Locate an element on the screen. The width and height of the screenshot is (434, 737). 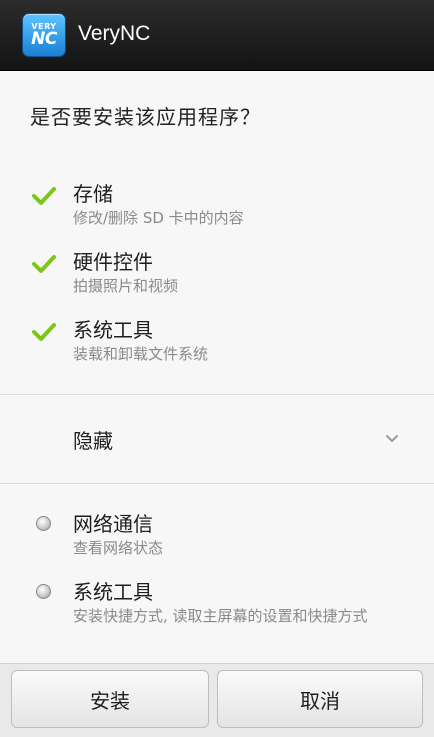
install-button: 安装 is located at coordinates (110, 699).